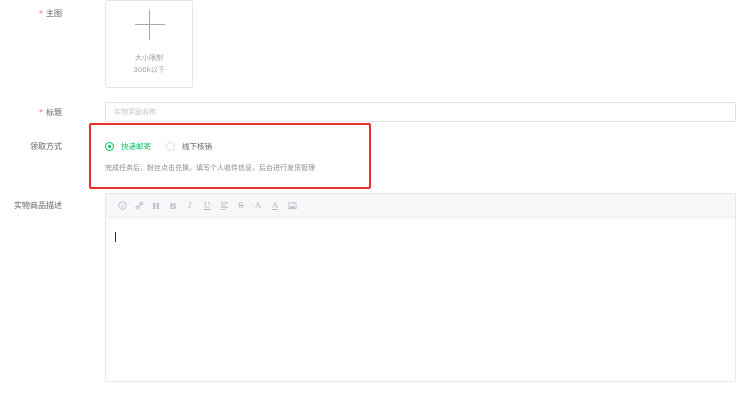 The width and height of the screenshot is (750, 400). What do you see at coordinates (292, 206) in the screenshot?
I see `image-icon` at bounding box center [292, 206].